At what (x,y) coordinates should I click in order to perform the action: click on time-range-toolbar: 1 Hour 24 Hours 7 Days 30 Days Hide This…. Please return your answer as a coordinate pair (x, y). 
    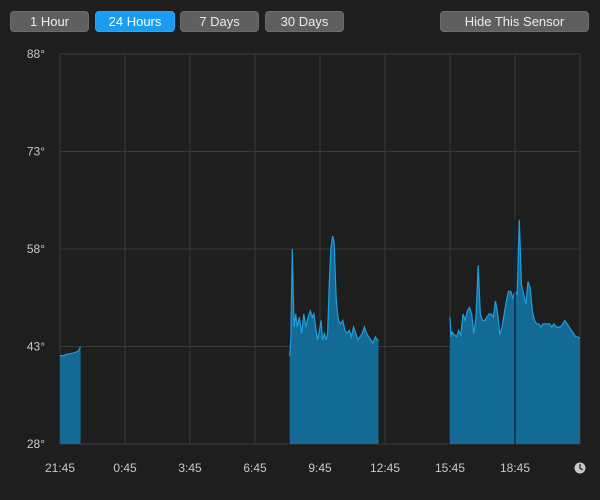
    Looking at the image, I should click on (300, 21).